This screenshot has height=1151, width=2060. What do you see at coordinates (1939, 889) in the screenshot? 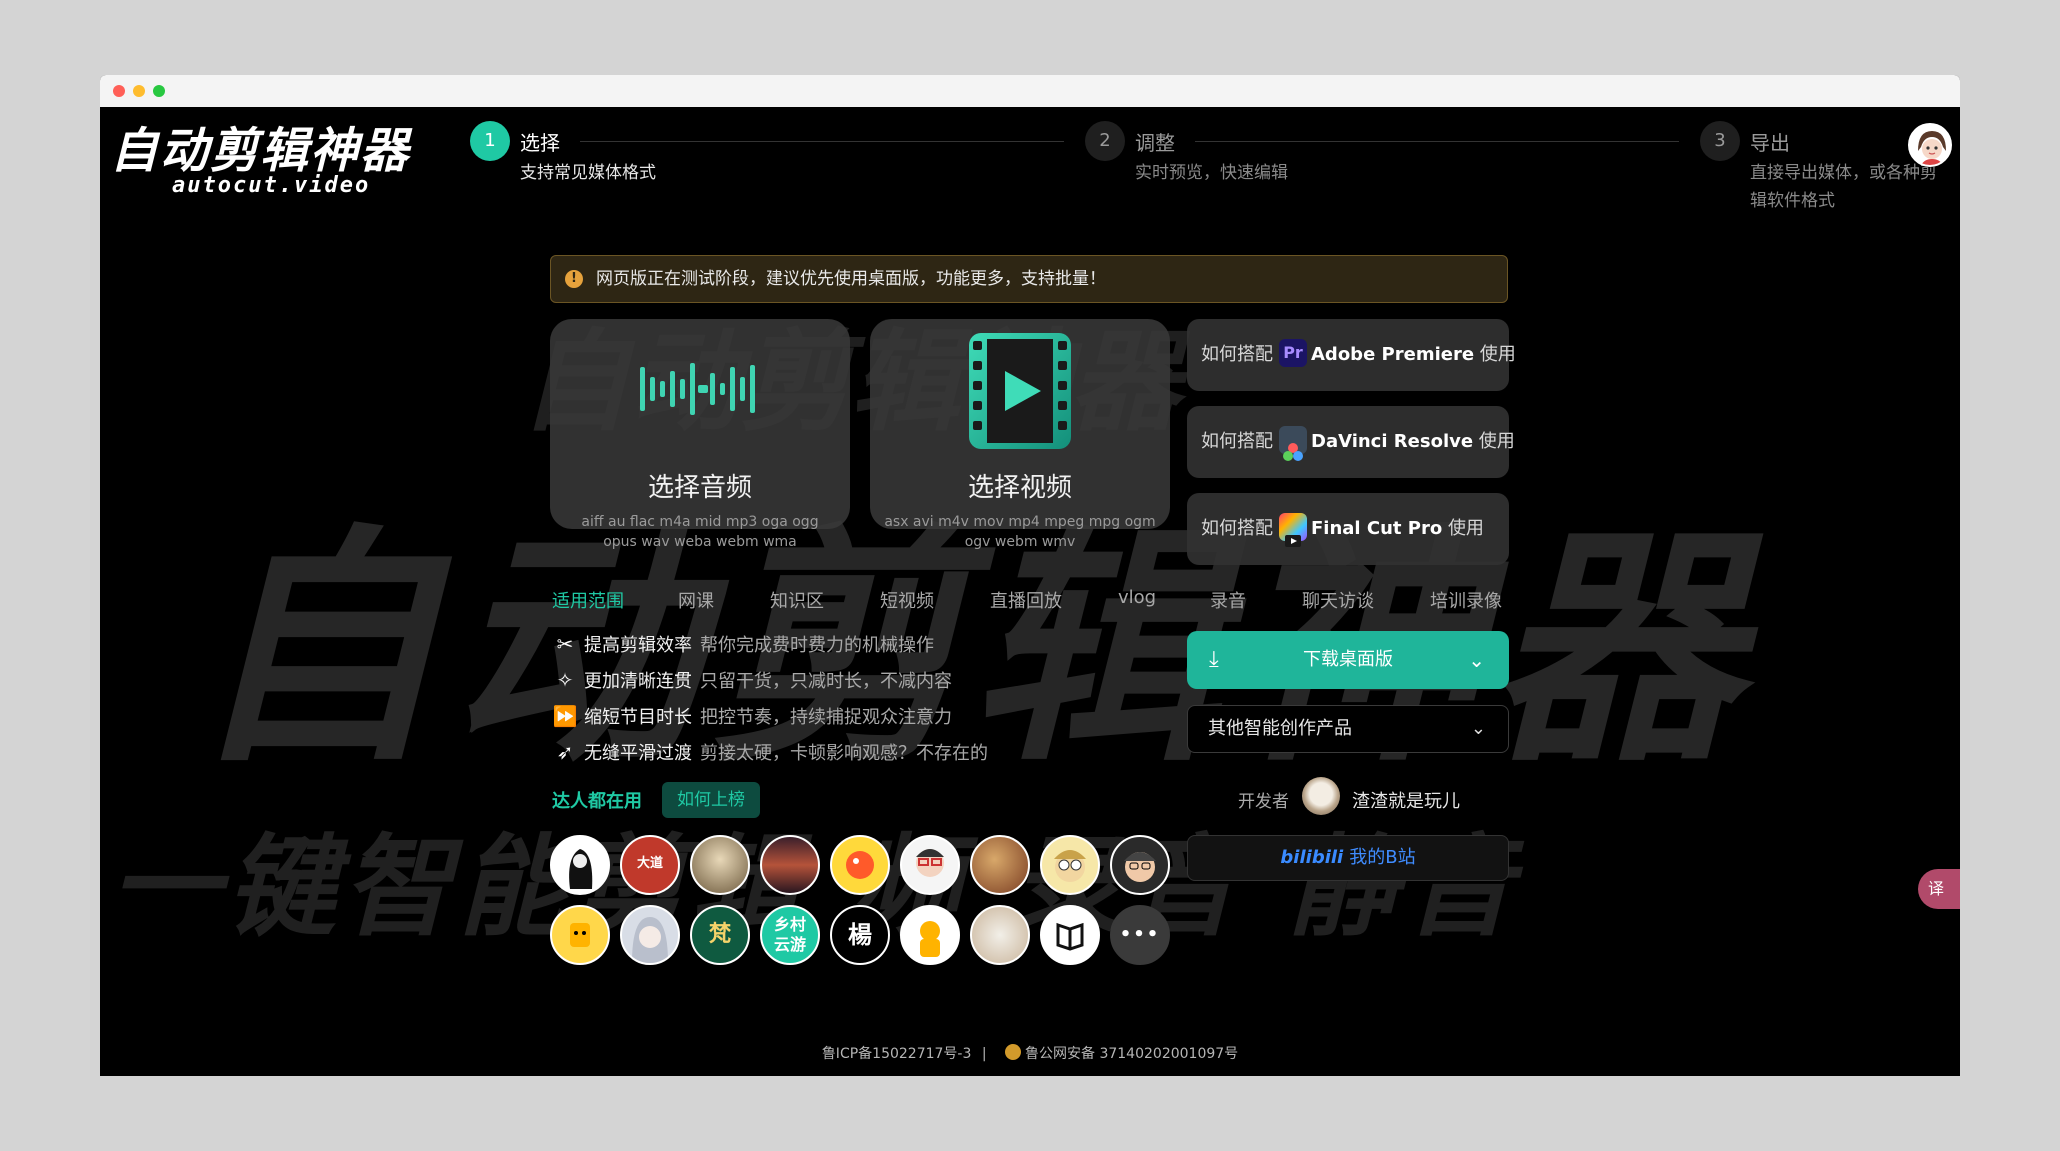
I see `translate-icon: 译` at bounding box center [1939, 889].